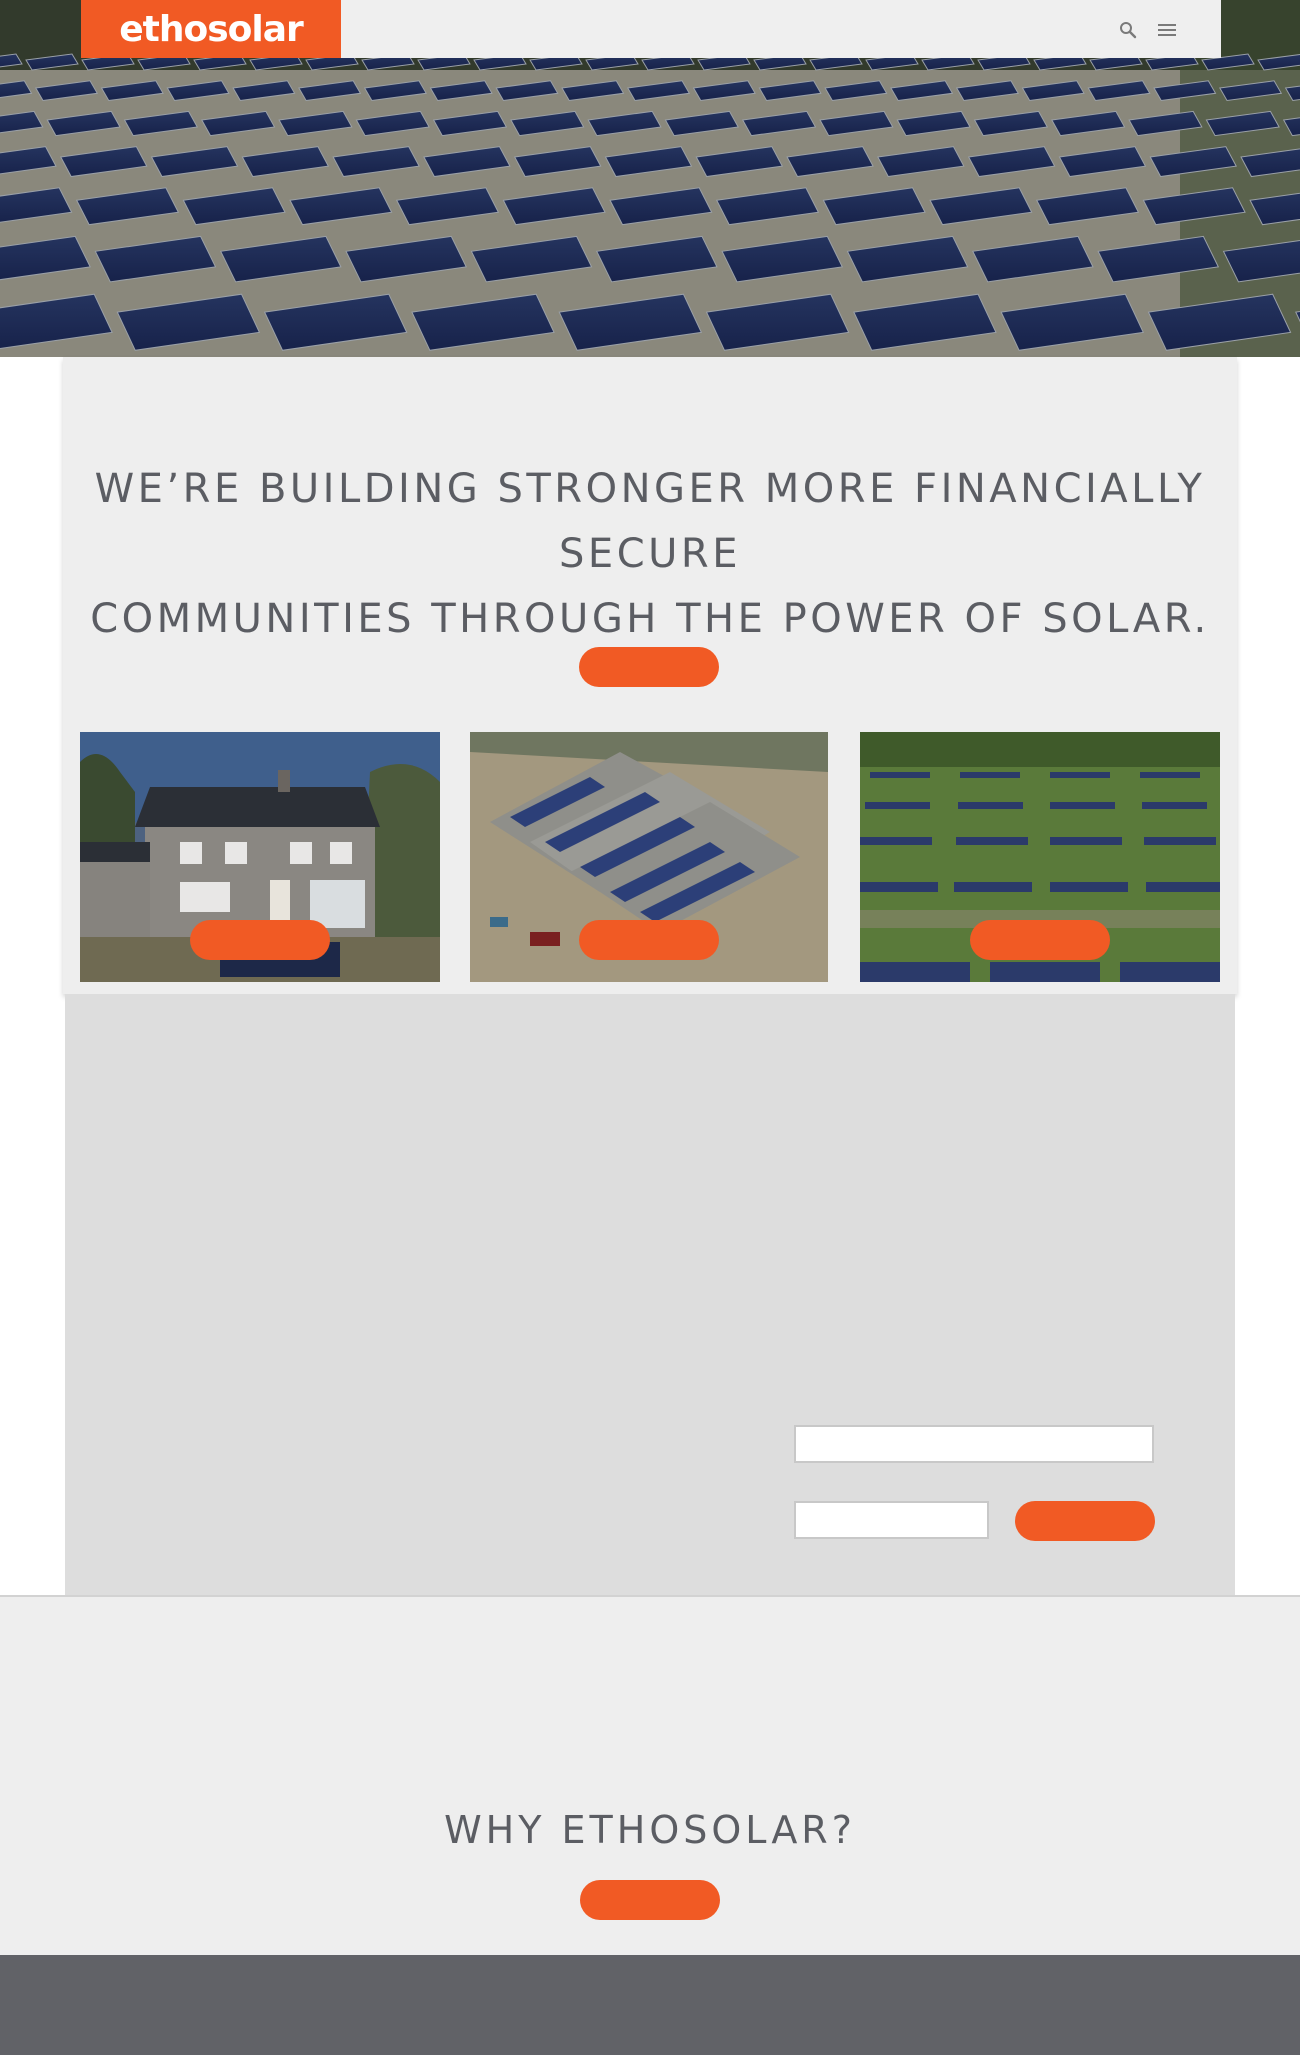  What do you see at coordinates (650, 1900) in the screenshot?
I see `why-cta-button` at bounding box center [650, 1900].